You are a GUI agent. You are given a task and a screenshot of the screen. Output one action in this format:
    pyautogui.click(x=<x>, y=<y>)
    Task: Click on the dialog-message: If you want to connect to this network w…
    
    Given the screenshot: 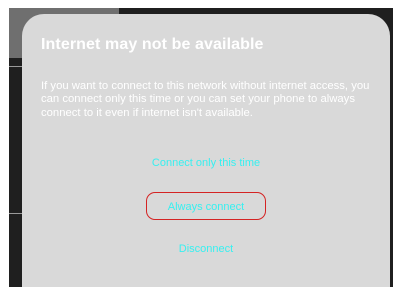 What is the action you would take?
    pyautogui.click(x=205, y=99)
    